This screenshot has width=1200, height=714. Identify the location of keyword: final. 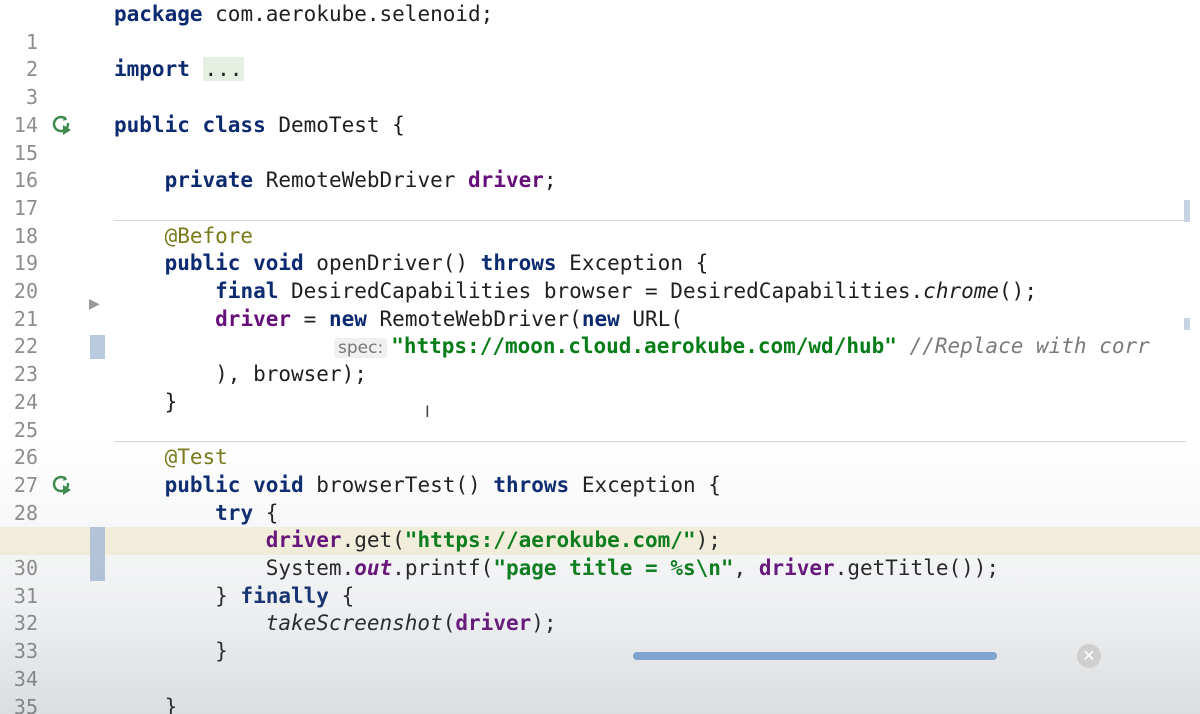
(247, 291).